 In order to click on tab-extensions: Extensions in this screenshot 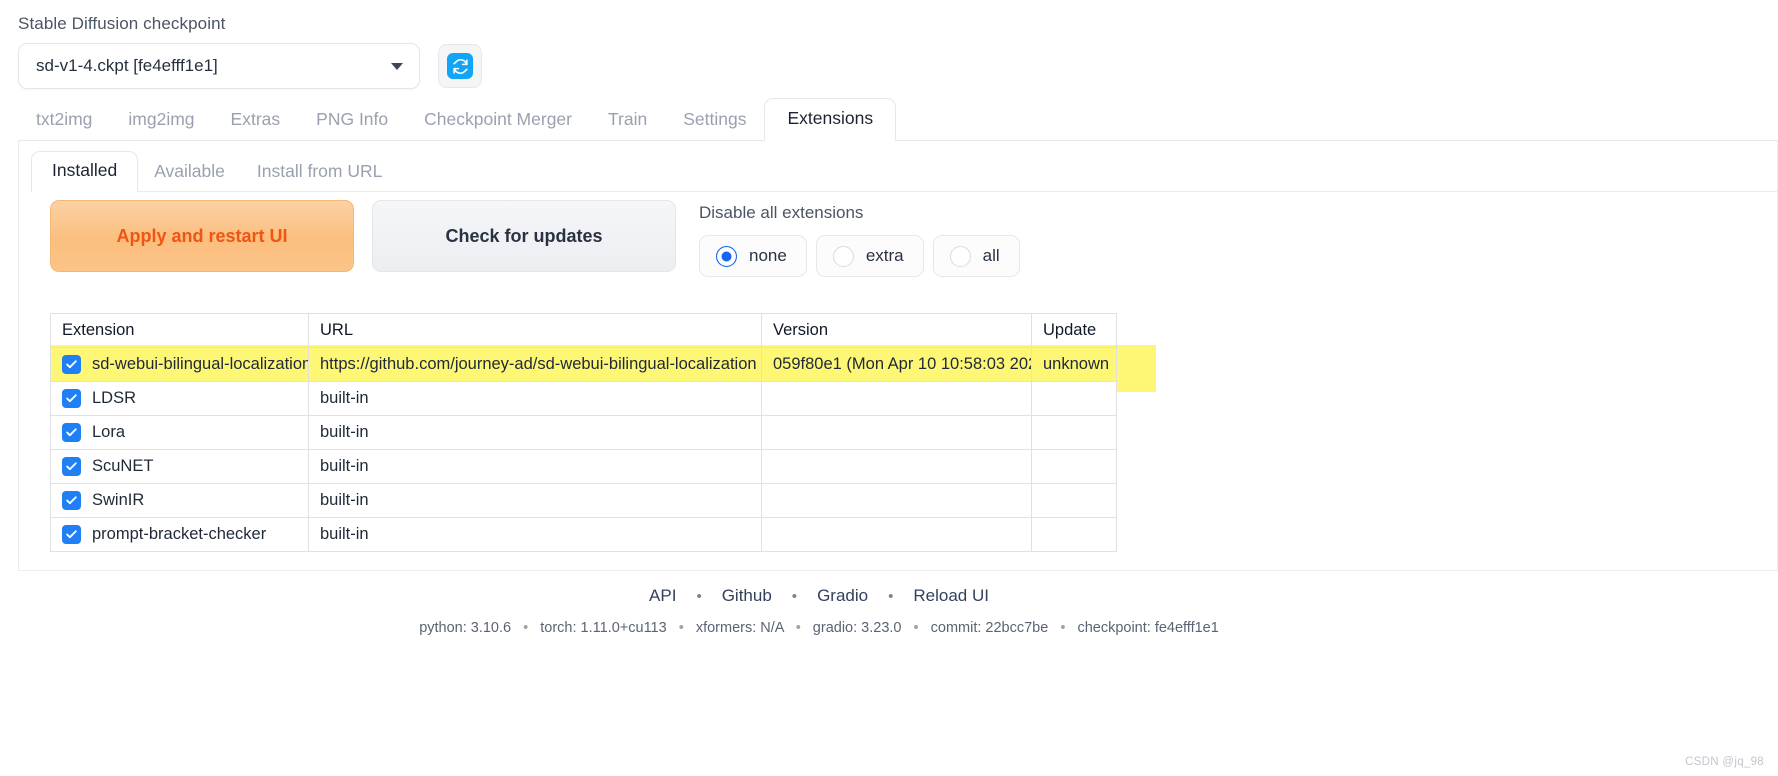, I will do `click(830, 119)`.